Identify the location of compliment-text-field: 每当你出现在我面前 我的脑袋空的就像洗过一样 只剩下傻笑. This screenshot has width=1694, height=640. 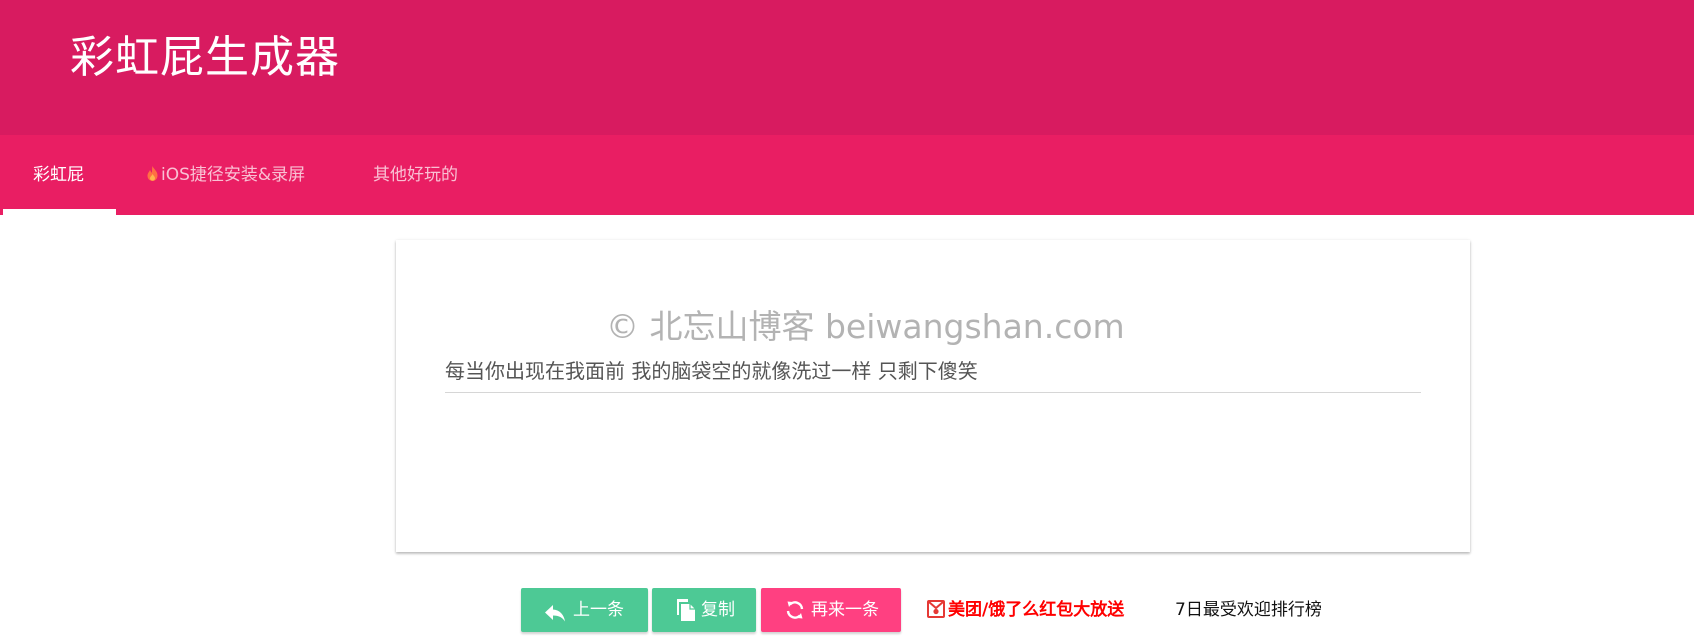
(933, 372).